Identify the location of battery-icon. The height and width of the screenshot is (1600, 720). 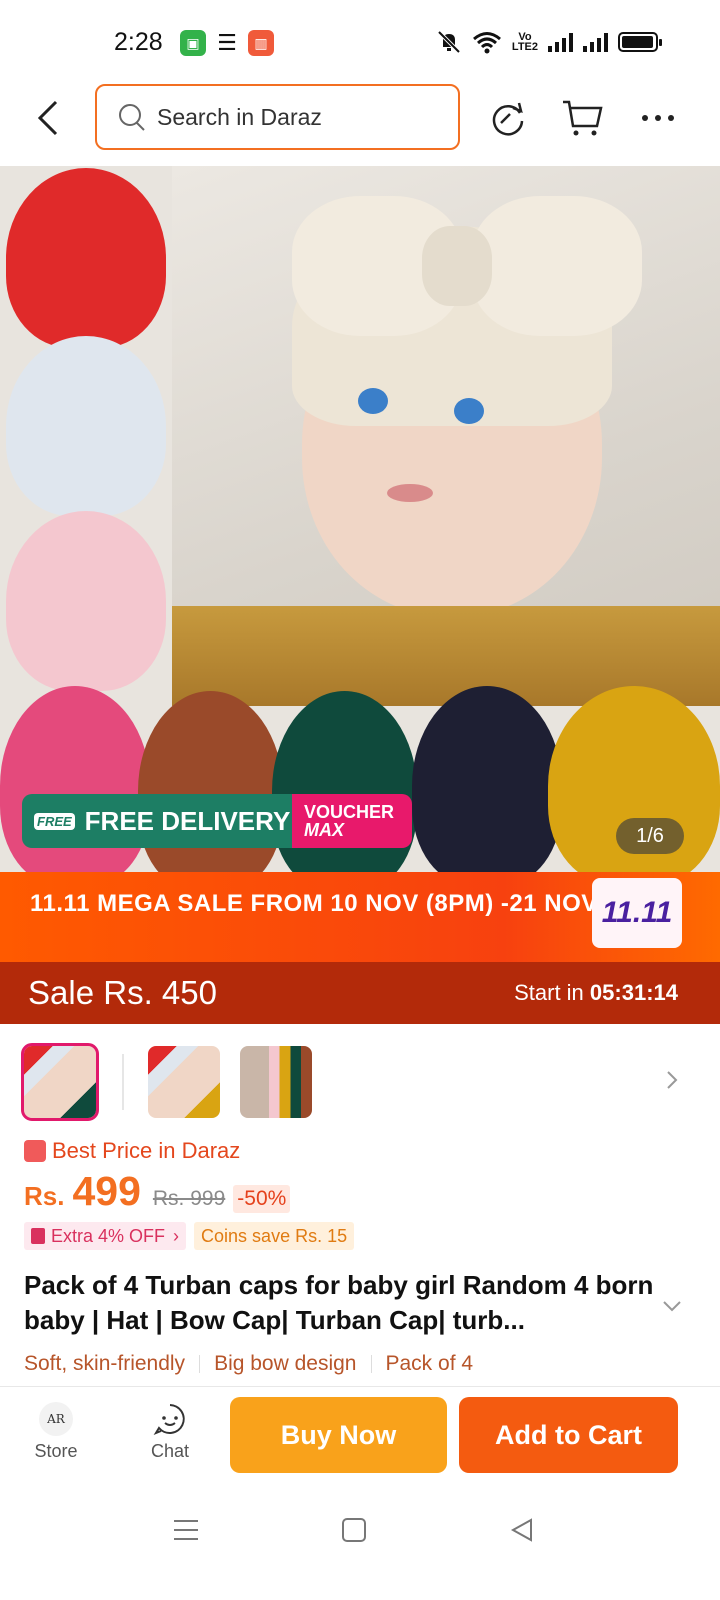
(640, 42).